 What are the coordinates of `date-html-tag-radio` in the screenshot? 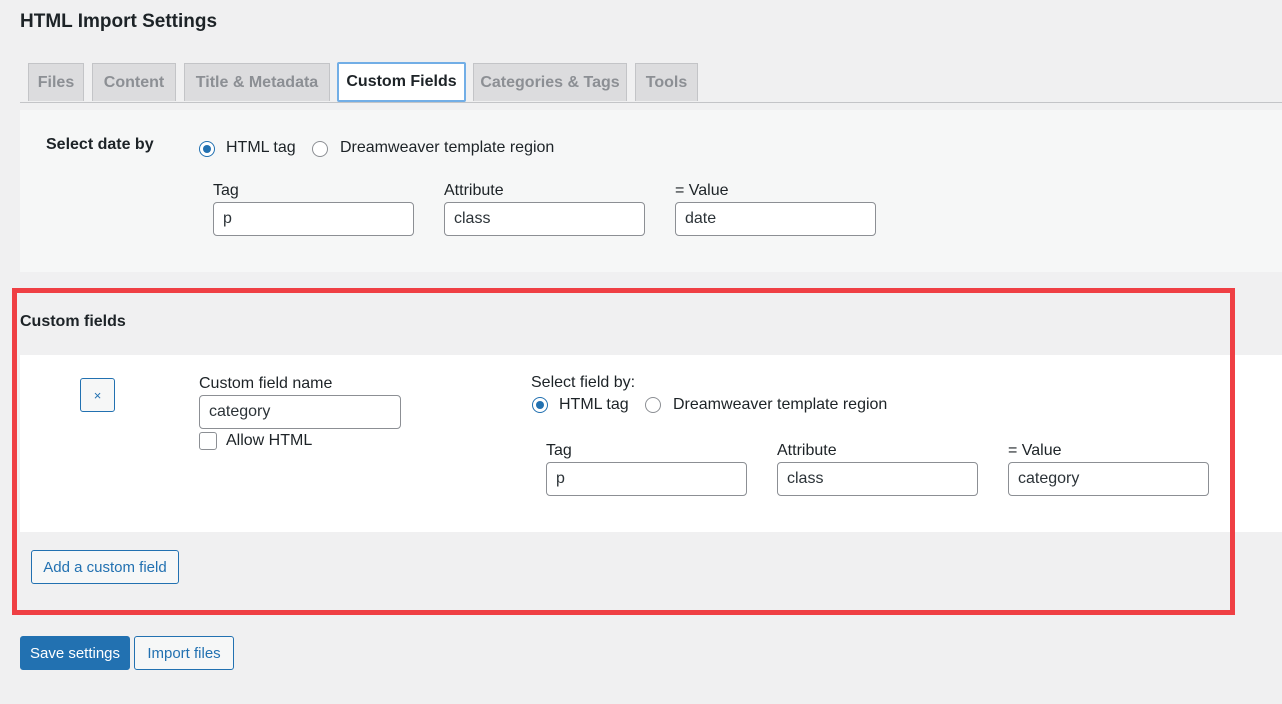 It's located at (207, 149).